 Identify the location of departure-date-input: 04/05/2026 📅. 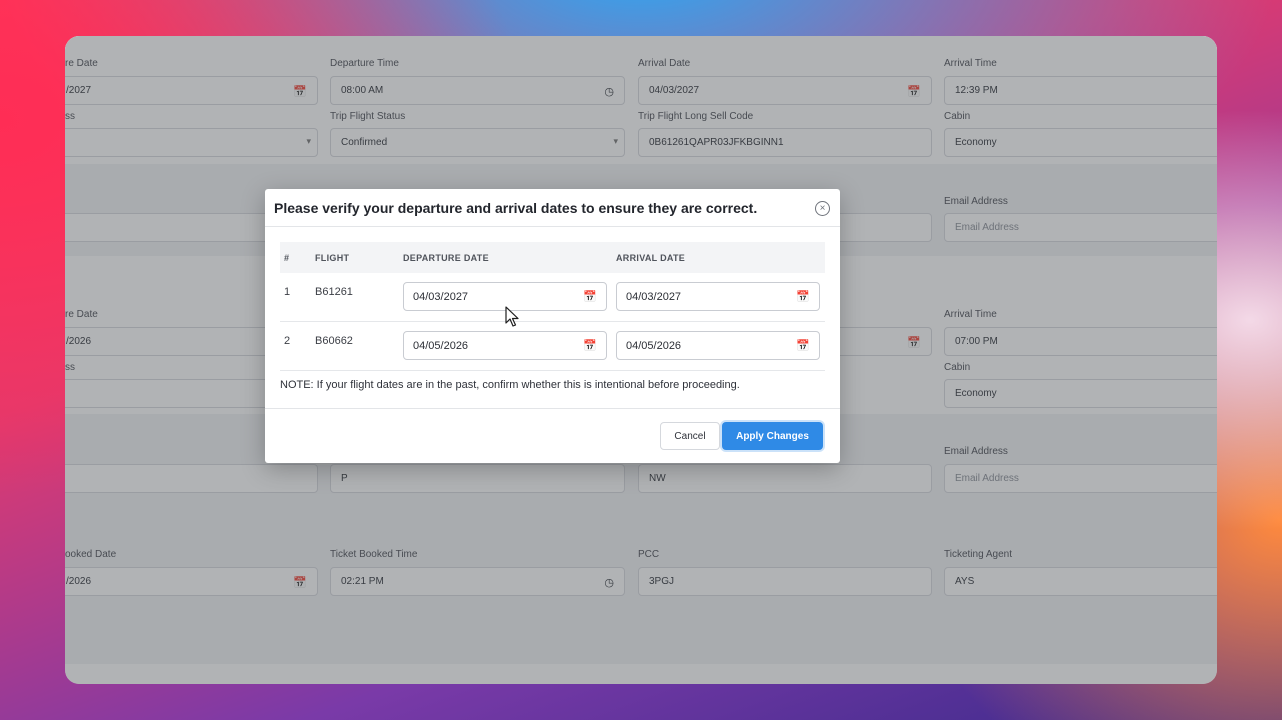
(505, 345).